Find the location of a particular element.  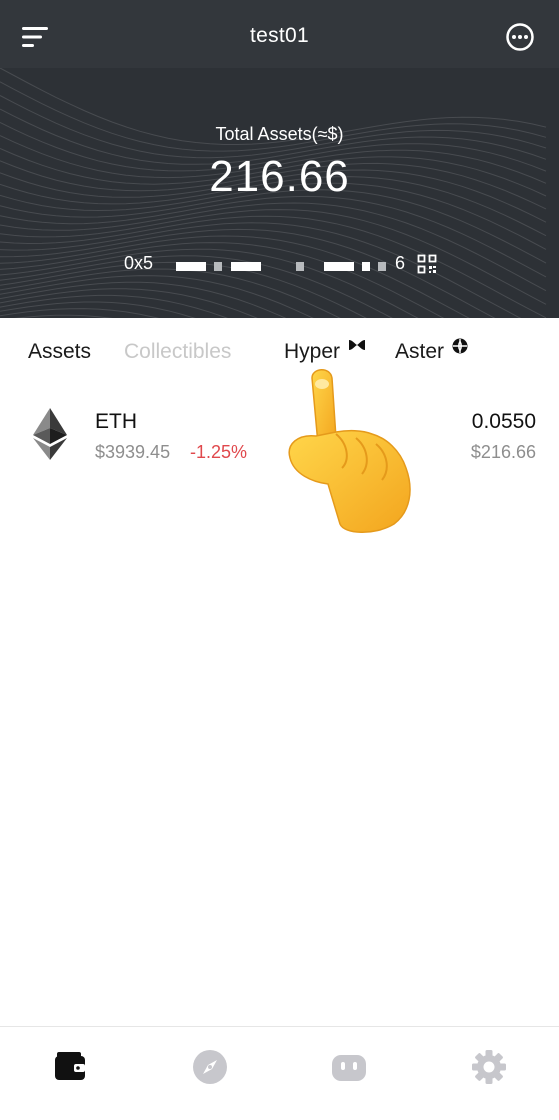

tab-collectibles: Collectibles is located at coordinates (177, 352).